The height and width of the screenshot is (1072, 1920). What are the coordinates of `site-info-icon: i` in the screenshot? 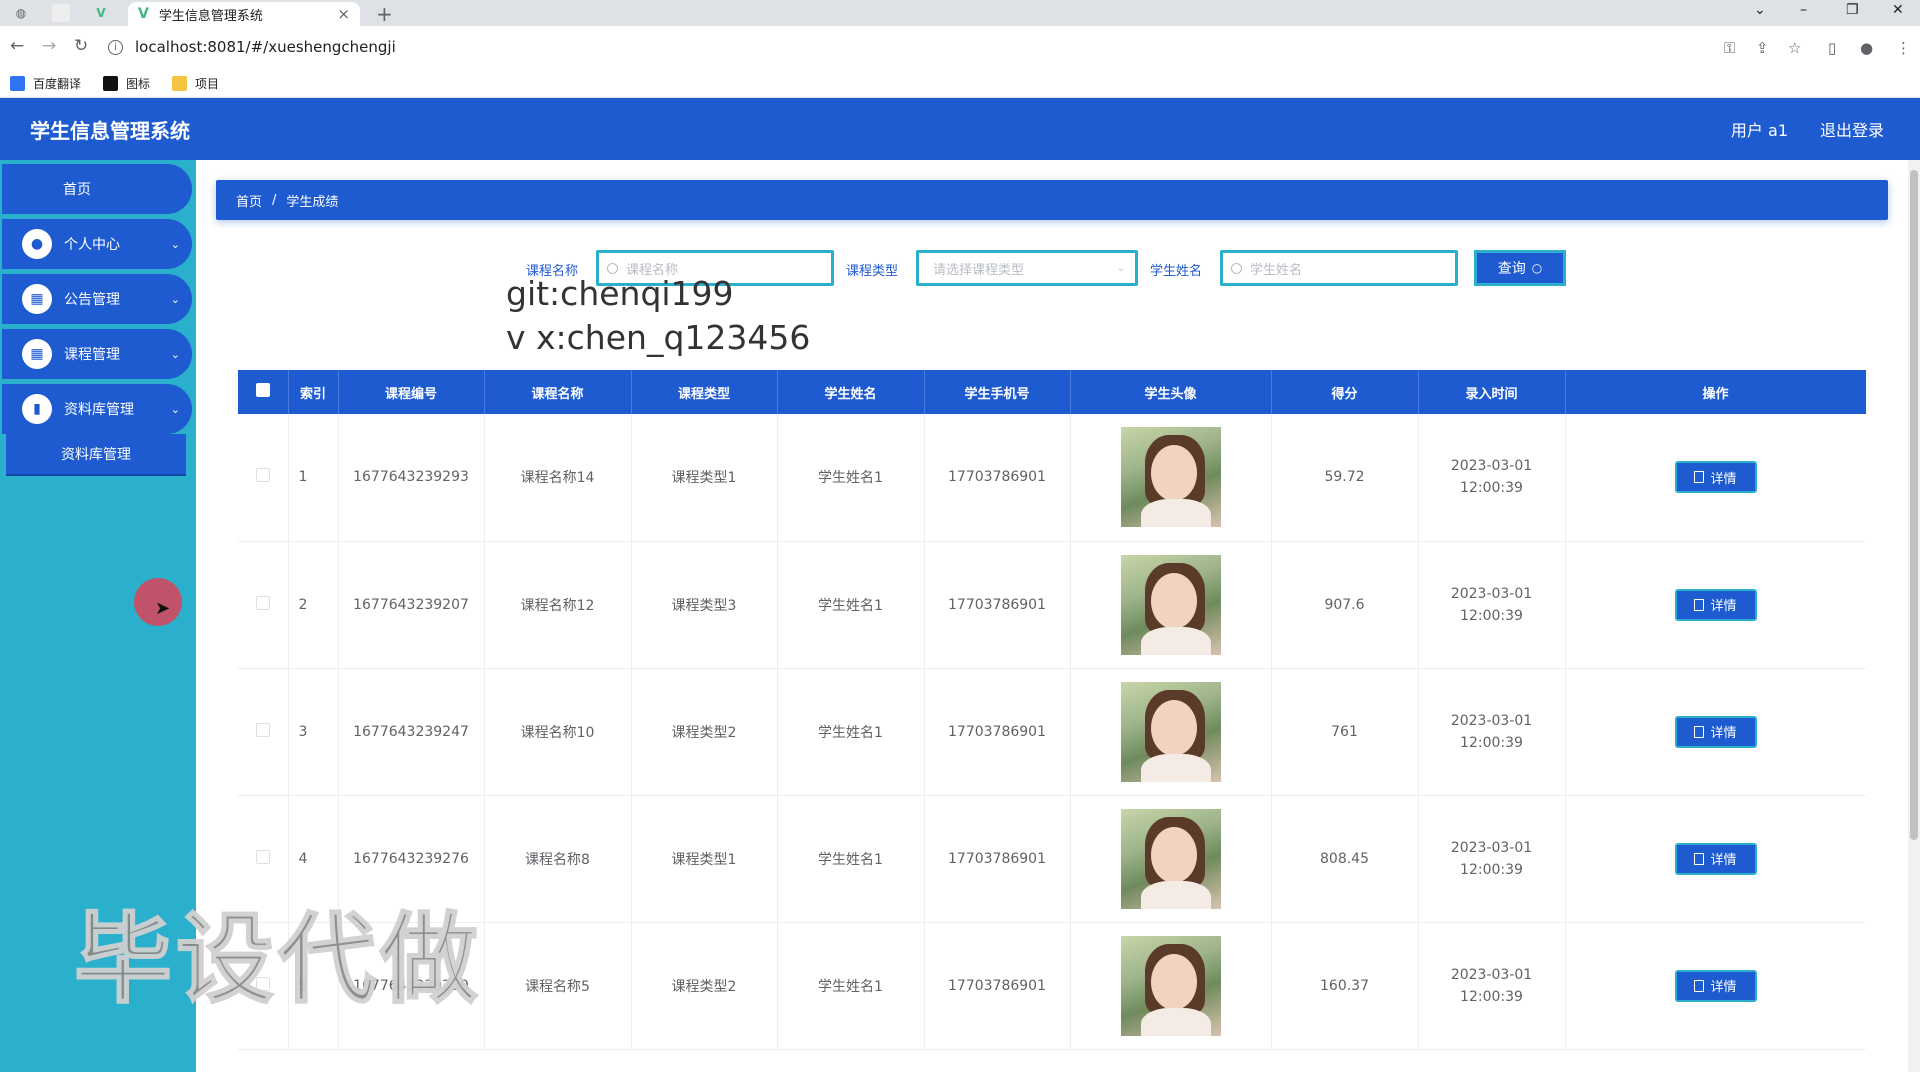 It's located at (115, 47).